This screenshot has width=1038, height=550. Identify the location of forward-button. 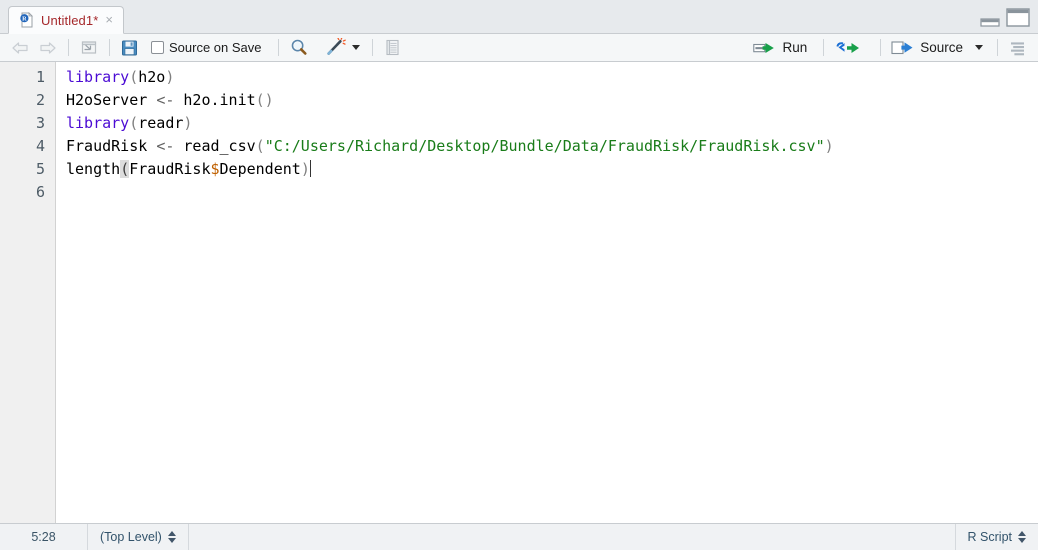
(48, 48).